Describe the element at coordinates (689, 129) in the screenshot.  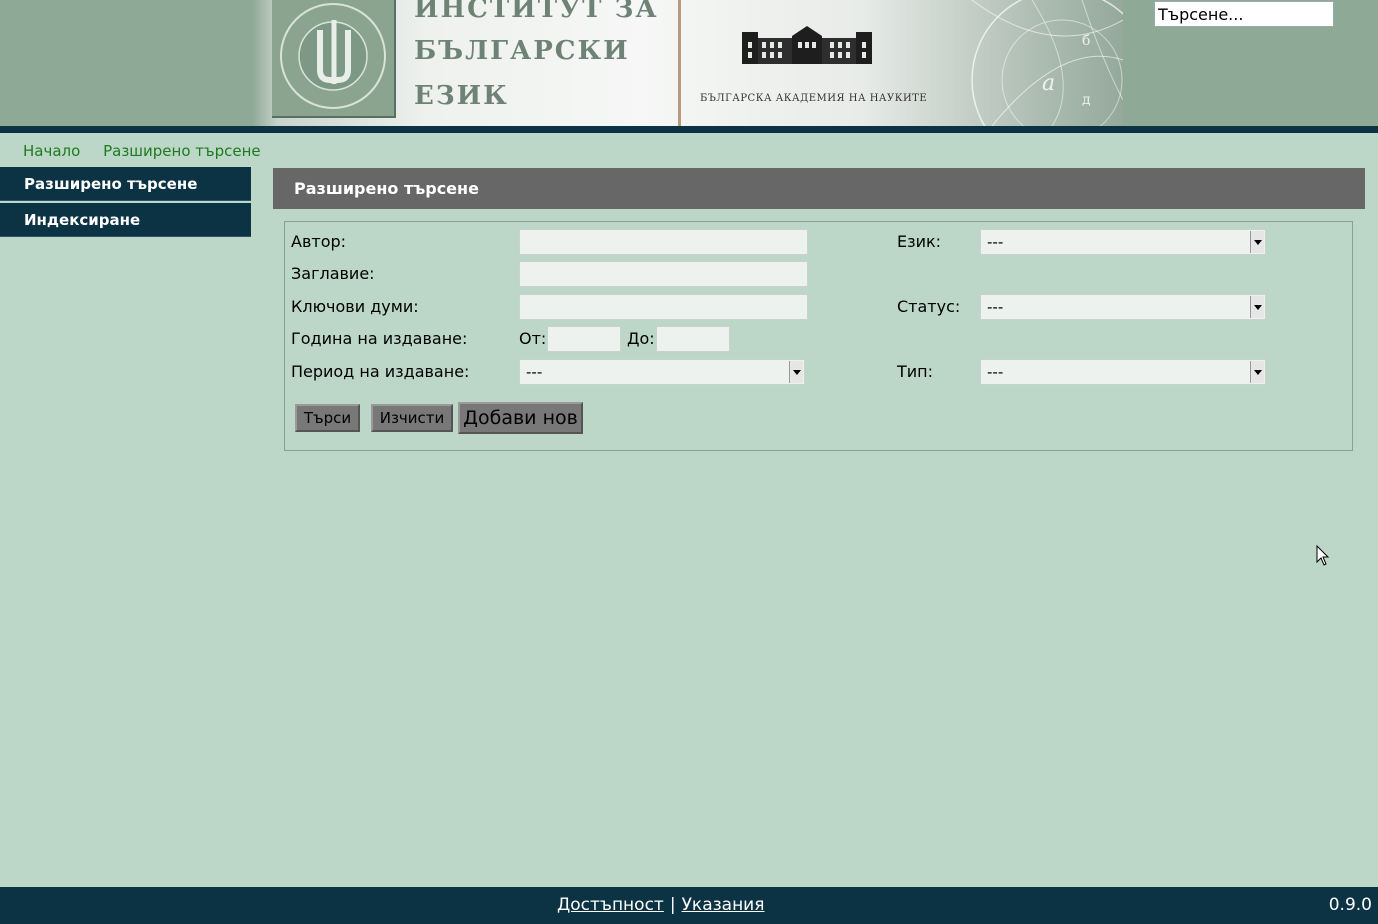
I see `header-divider-bar` at that location.